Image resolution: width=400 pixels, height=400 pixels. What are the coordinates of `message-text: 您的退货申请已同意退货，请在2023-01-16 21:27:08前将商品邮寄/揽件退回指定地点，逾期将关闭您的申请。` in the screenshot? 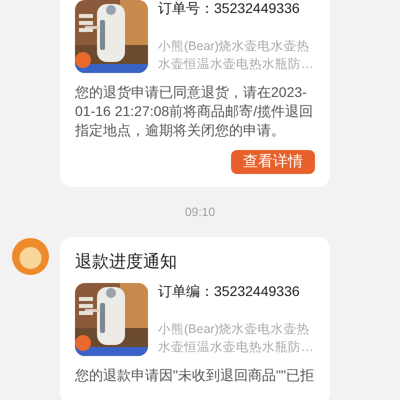 It's located at (194, 111).